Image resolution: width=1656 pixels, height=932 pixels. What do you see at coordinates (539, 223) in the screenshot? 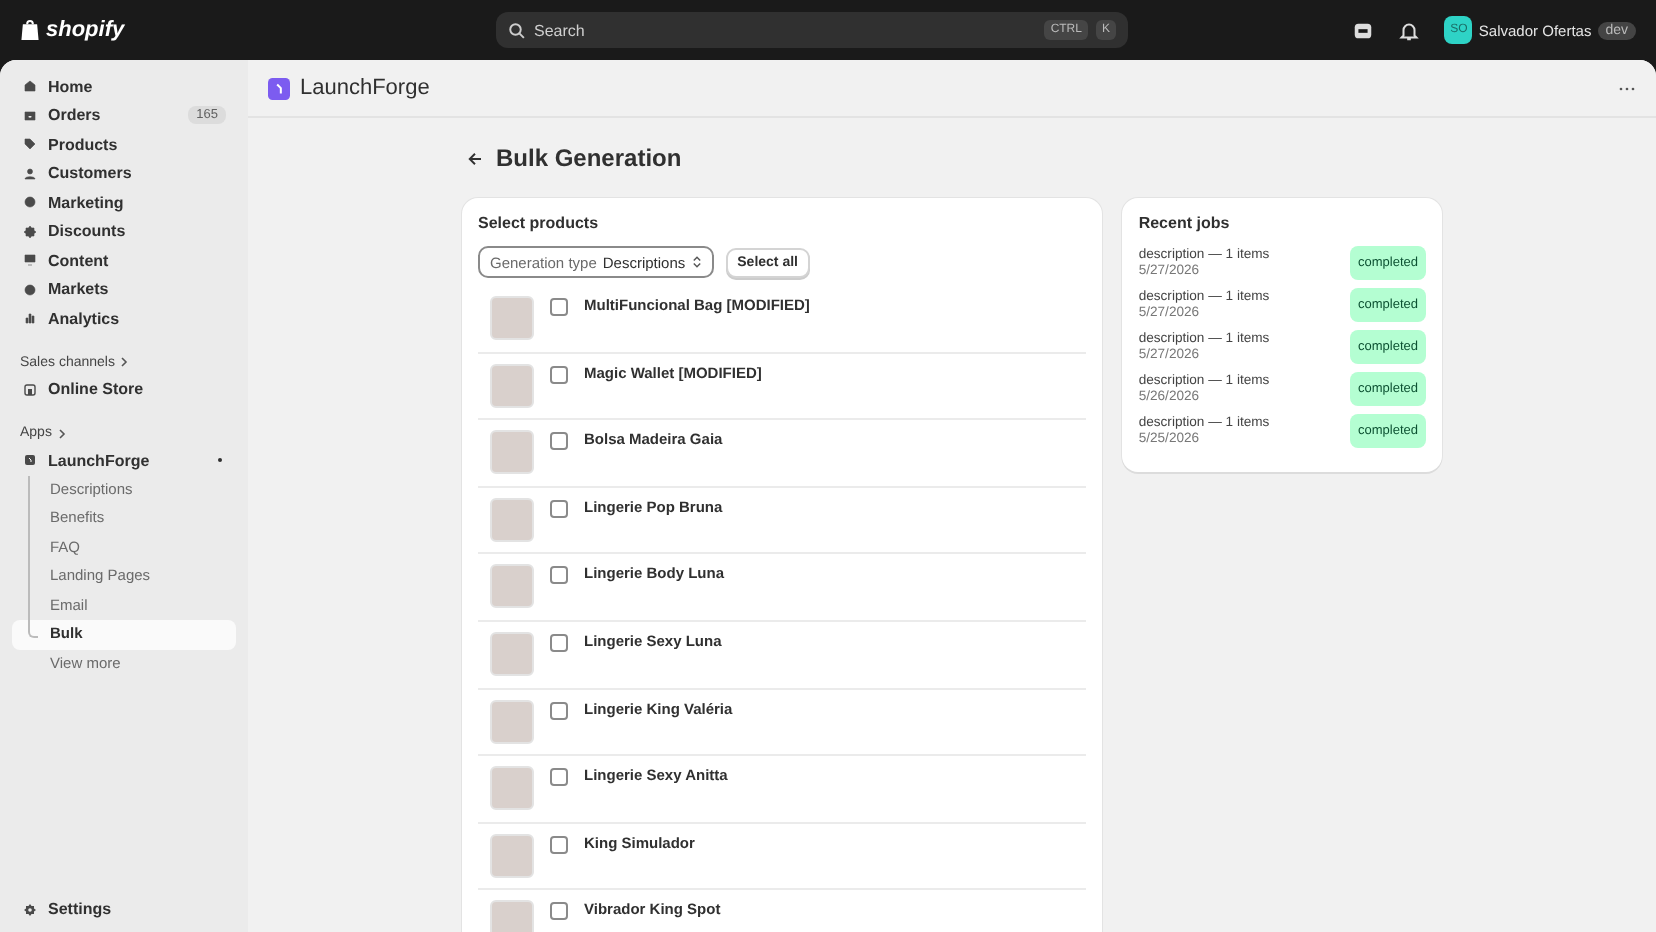
I see `card-title: Select products` at bounding box center [539, 223].